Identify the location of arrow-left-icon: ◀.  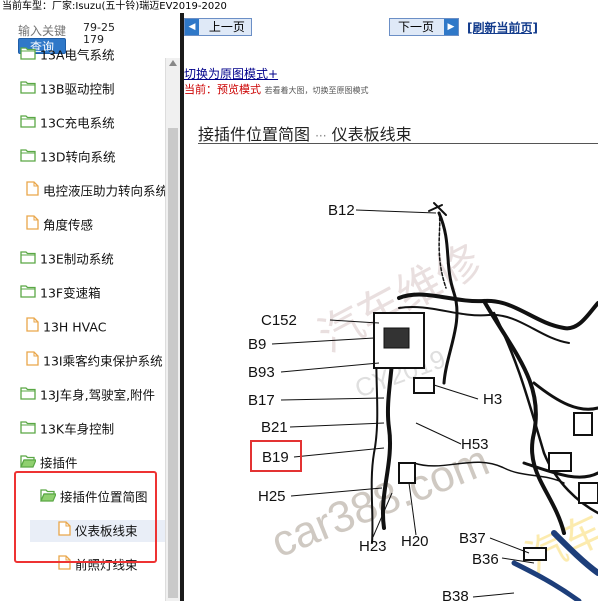
(192, 27).